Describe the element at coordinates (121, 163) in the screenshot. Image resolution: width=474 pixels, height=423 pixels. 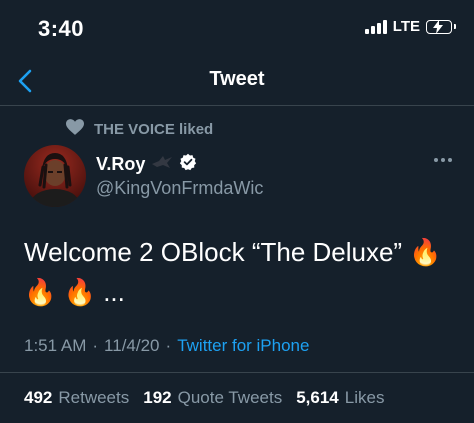
I see `display-name: V.Roy` at that location.